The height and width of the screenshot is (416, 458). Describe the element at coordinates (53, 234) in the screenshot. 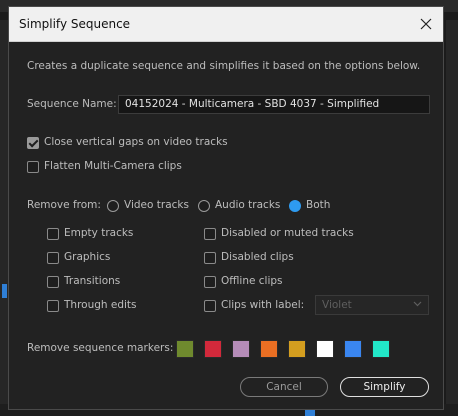

I see `empty-tracks-checkbox` at that location.